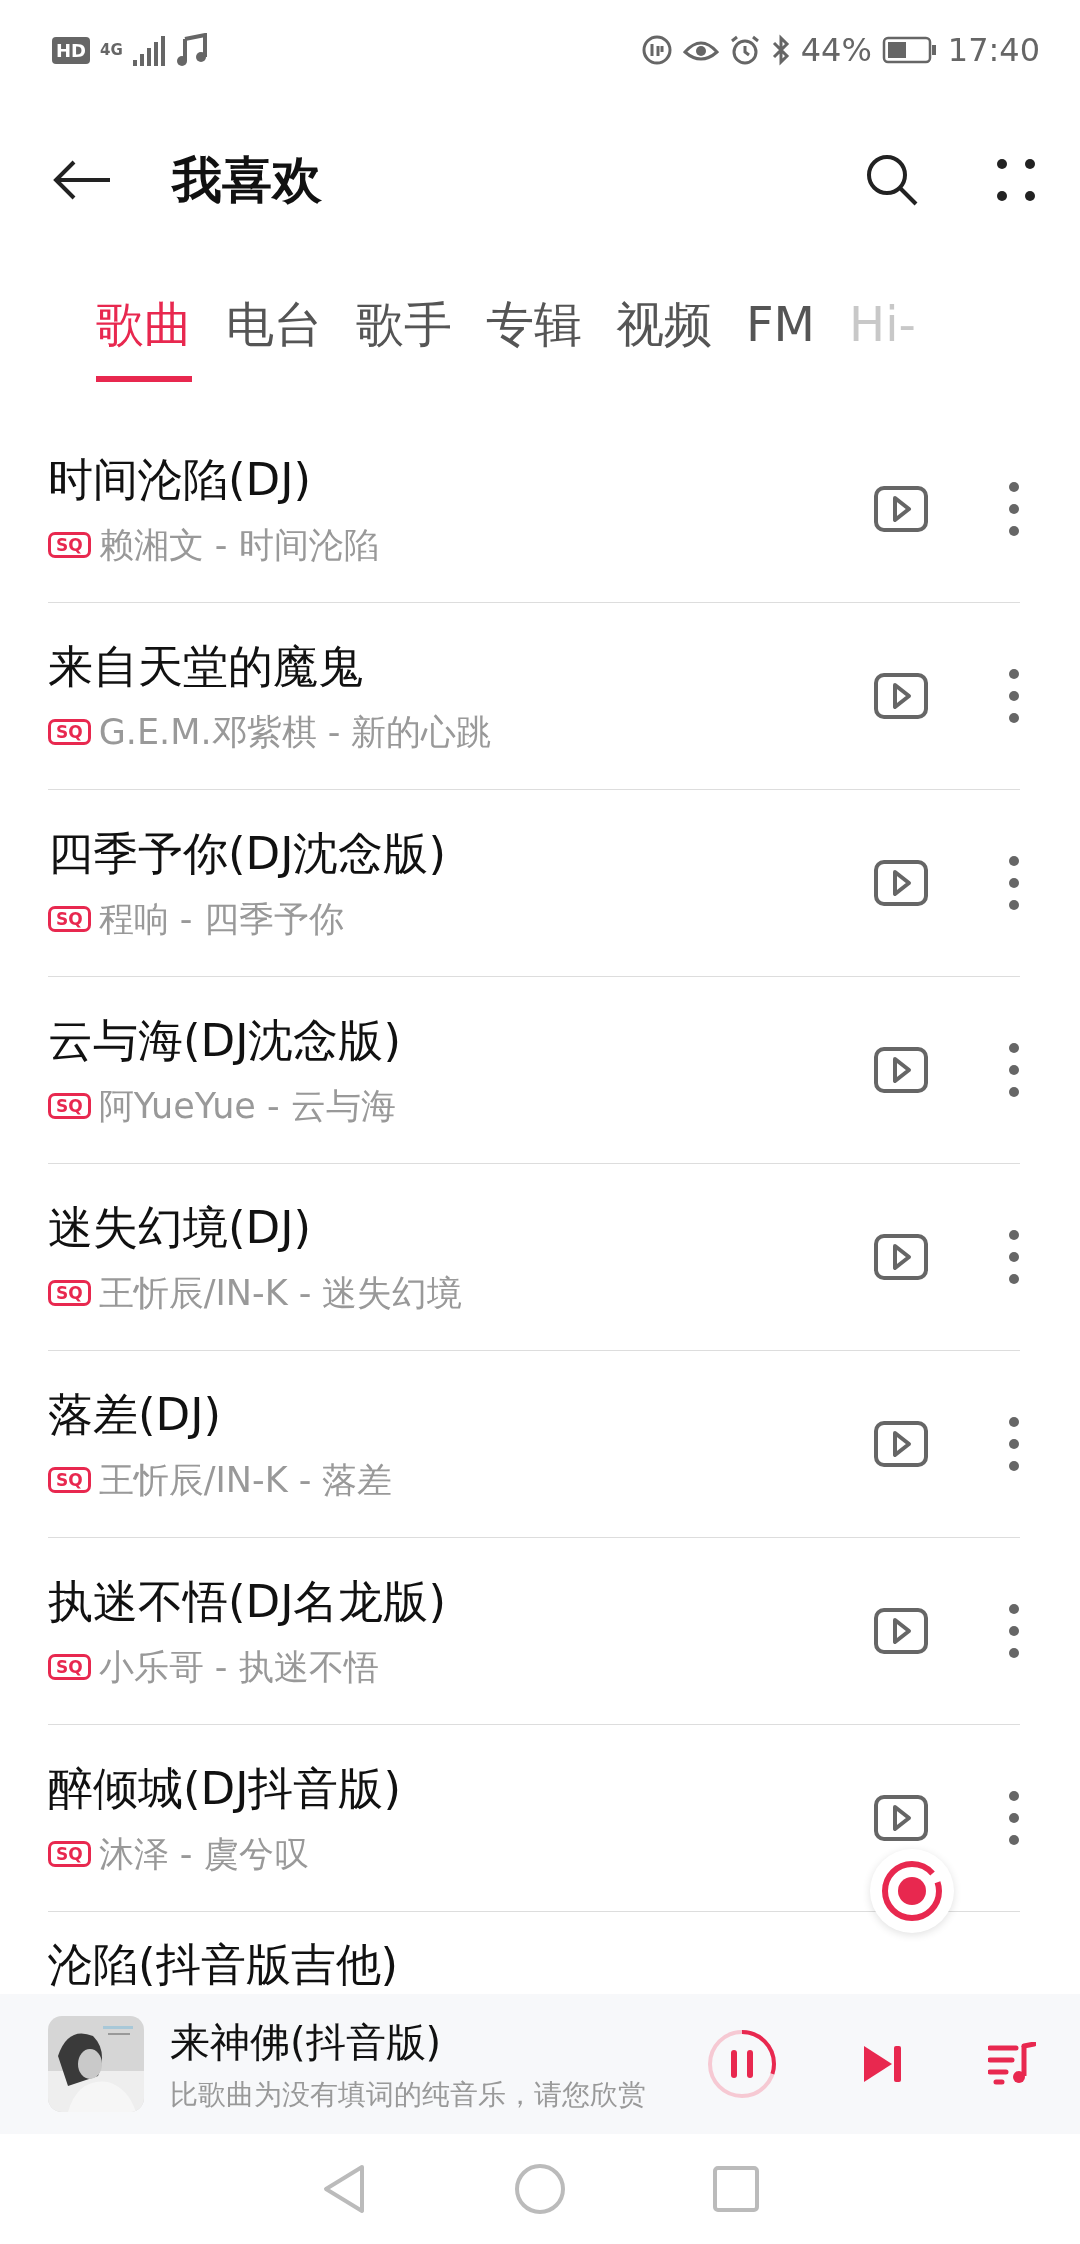  I want to click on tab: 视频, so click(664, 339).